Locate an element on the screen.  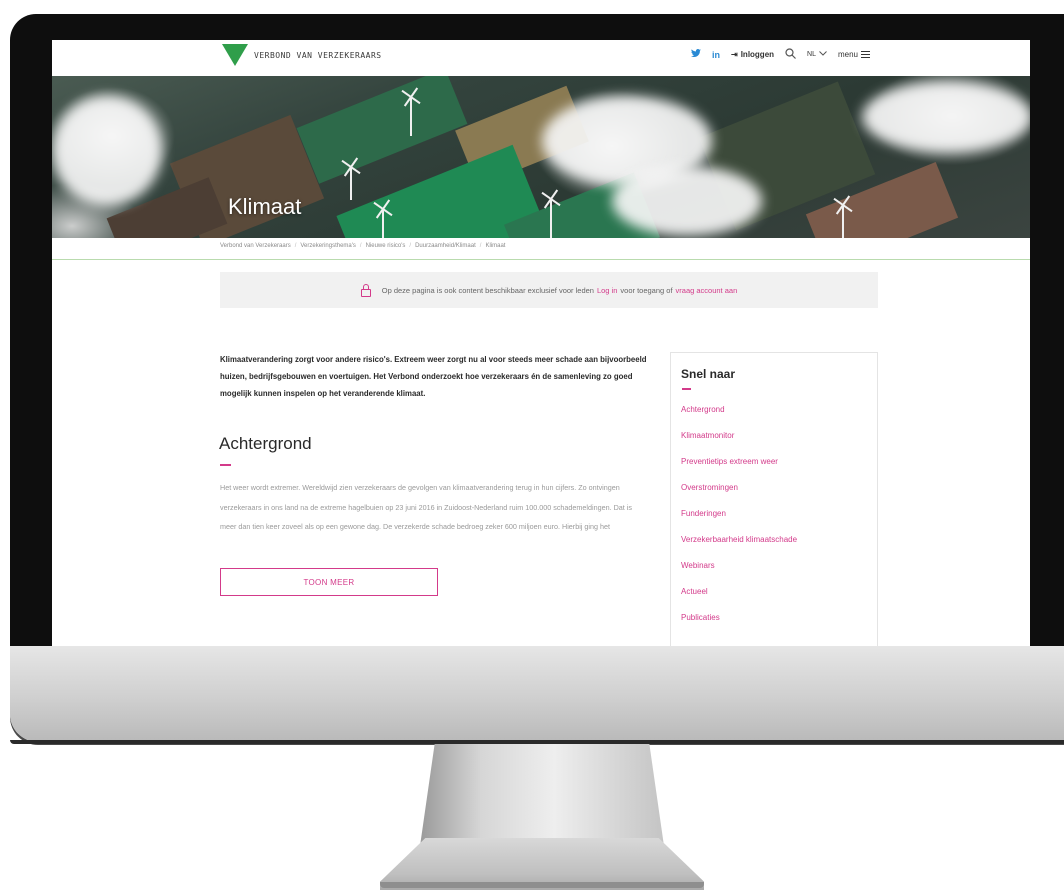
quick-link-klimaatmonitor: Klimaatmonitor is located at coordinates (707, 435).